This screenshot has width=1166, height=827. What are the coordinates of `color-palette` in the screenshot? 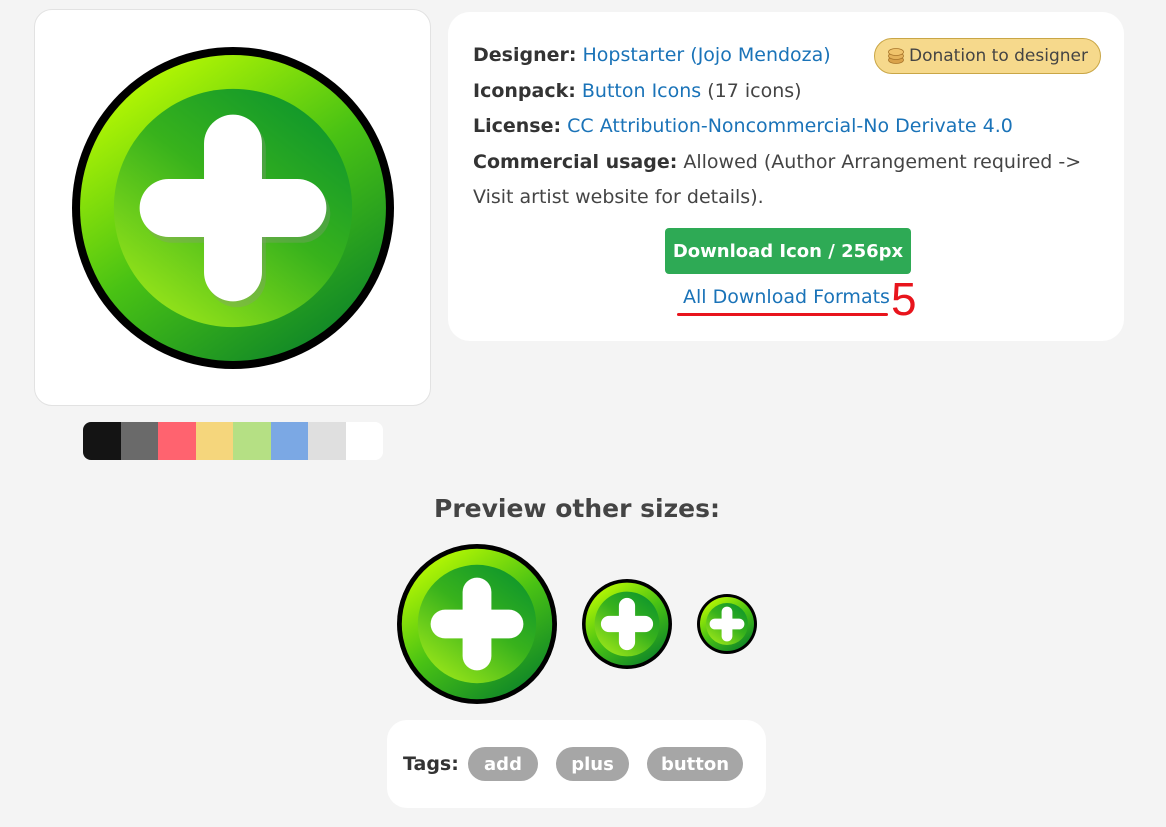 It's located at (233, 441).